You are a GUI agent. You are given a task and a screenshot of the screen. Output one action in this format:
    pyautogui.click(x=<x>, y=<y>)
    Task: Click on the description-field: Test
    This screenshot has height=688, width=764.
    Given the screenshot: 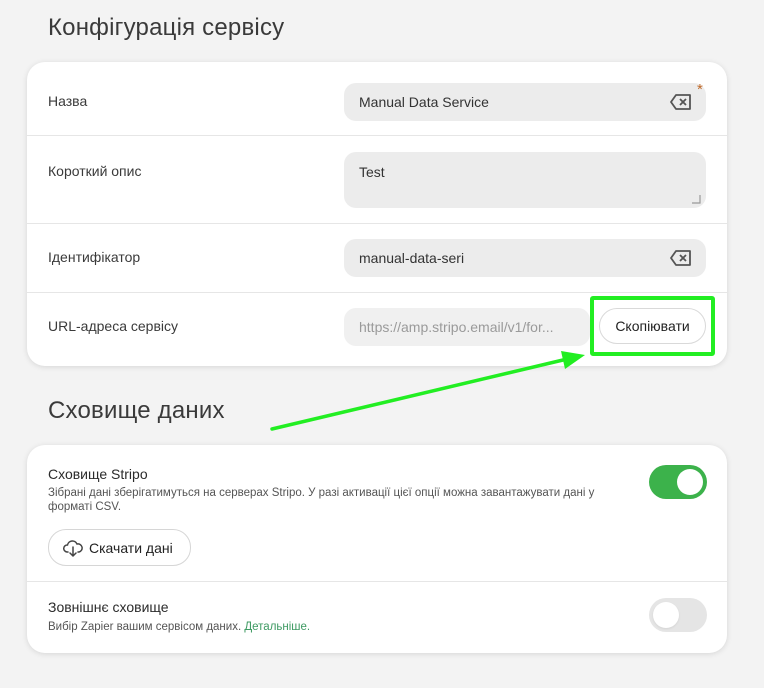 What is the action you would take?
    pyautogui.click(x=525, y=180)
    